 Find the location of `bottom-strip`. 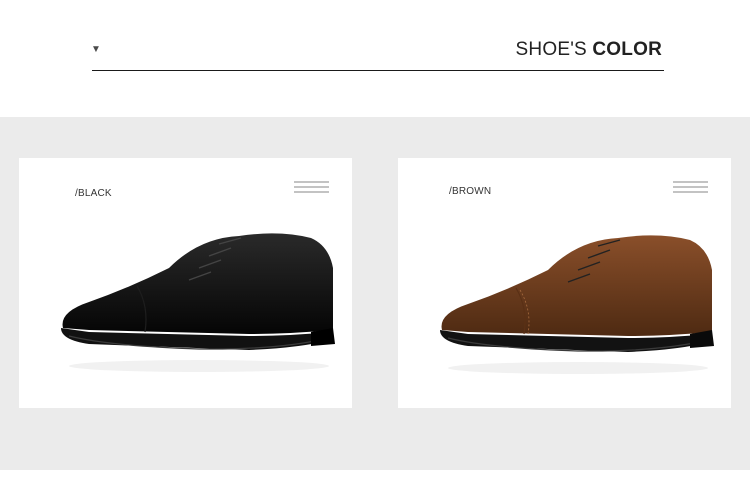

bottom-strip is located at coordinates (375, 477).